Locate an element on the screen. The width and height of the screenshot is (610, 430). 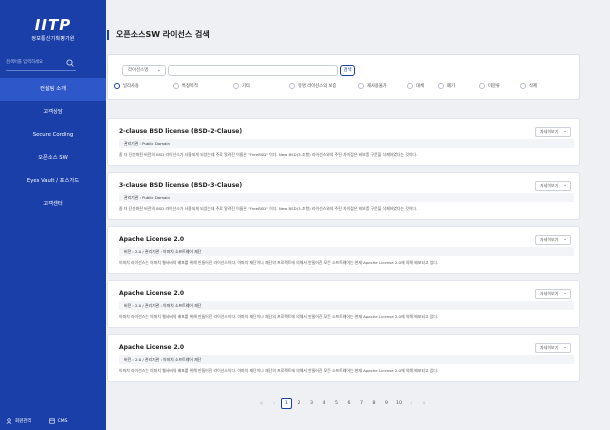
page-button: 5 is located at coordinates (336, 403).